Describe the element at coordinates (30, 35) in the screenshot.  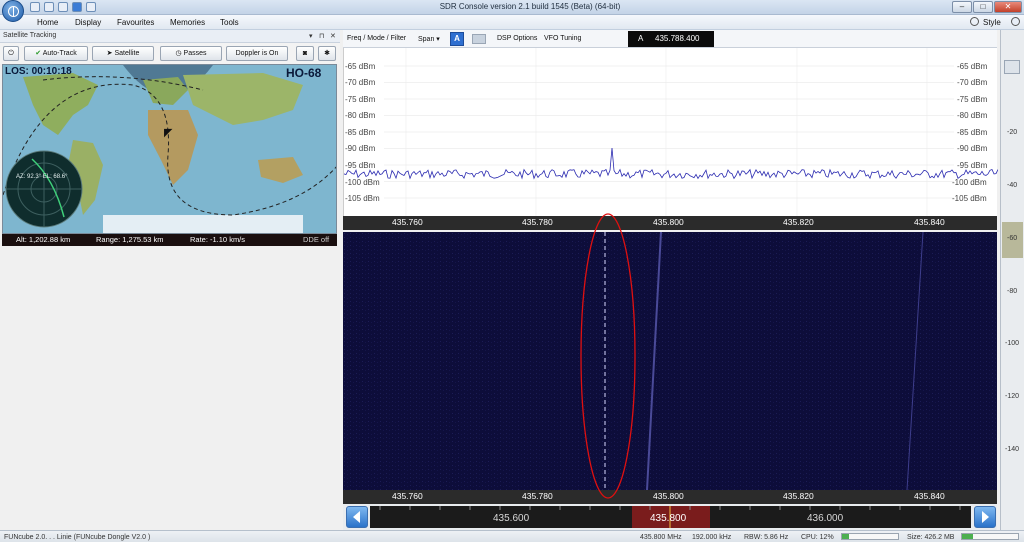
I see `sat-panel-title: Satellite Tracking` at that location.